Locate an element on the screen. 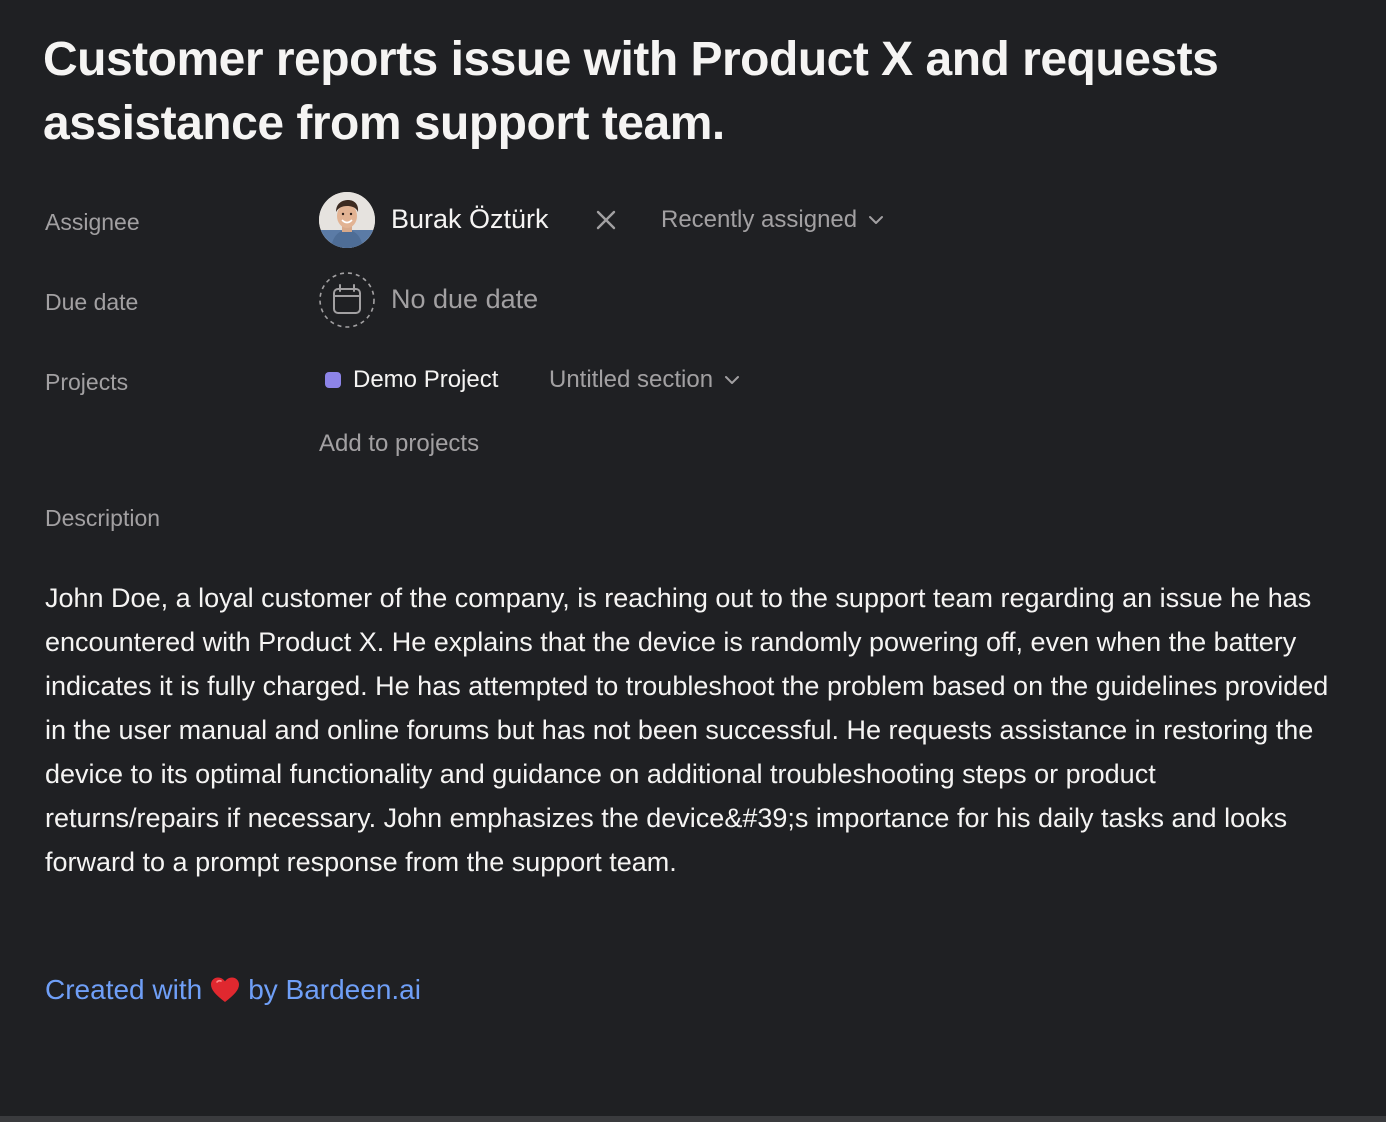 Image resolution: width=1386 pixels, height=1122 pixels. project-color-dot is located at coordinates (333, 380).